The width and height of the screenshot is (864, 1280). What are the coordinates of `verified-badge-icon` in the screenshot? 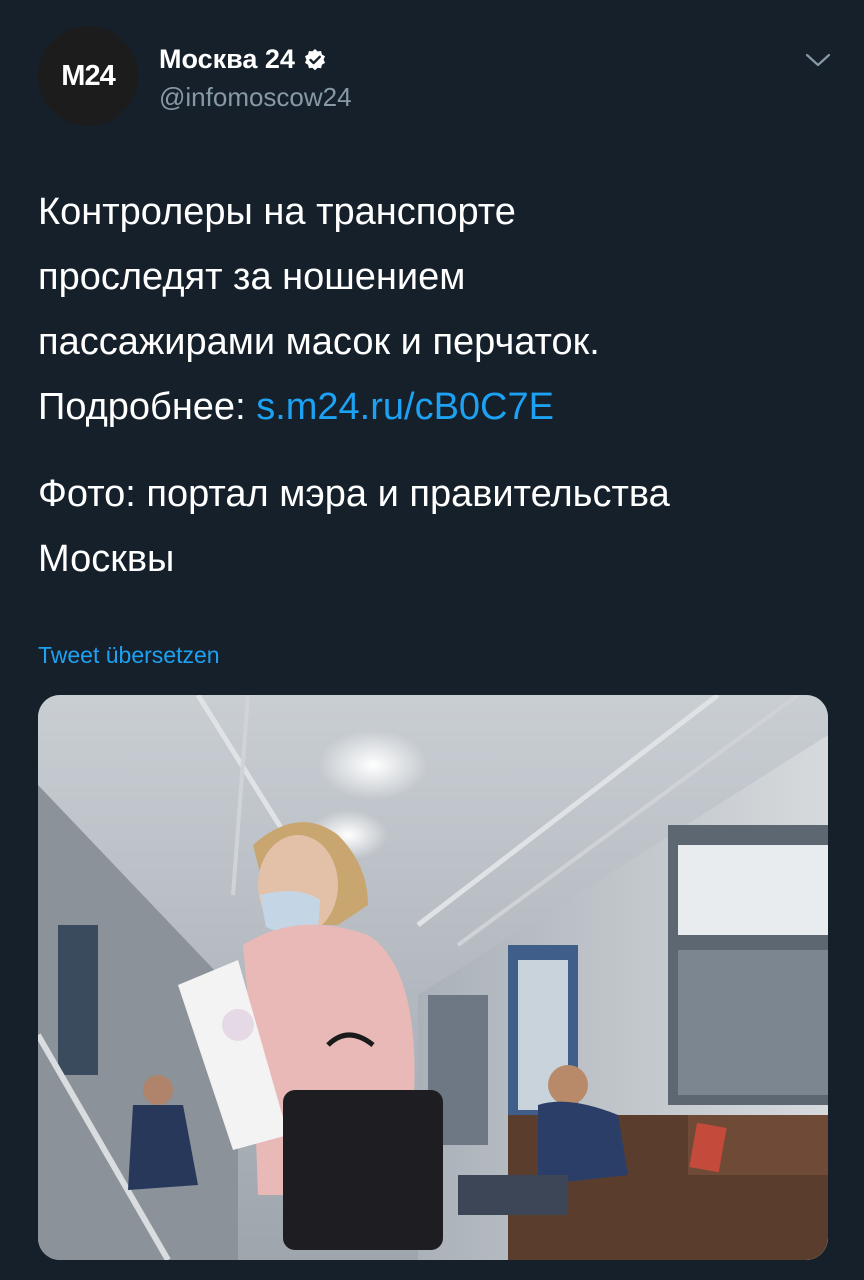 It's located at (314, 59).